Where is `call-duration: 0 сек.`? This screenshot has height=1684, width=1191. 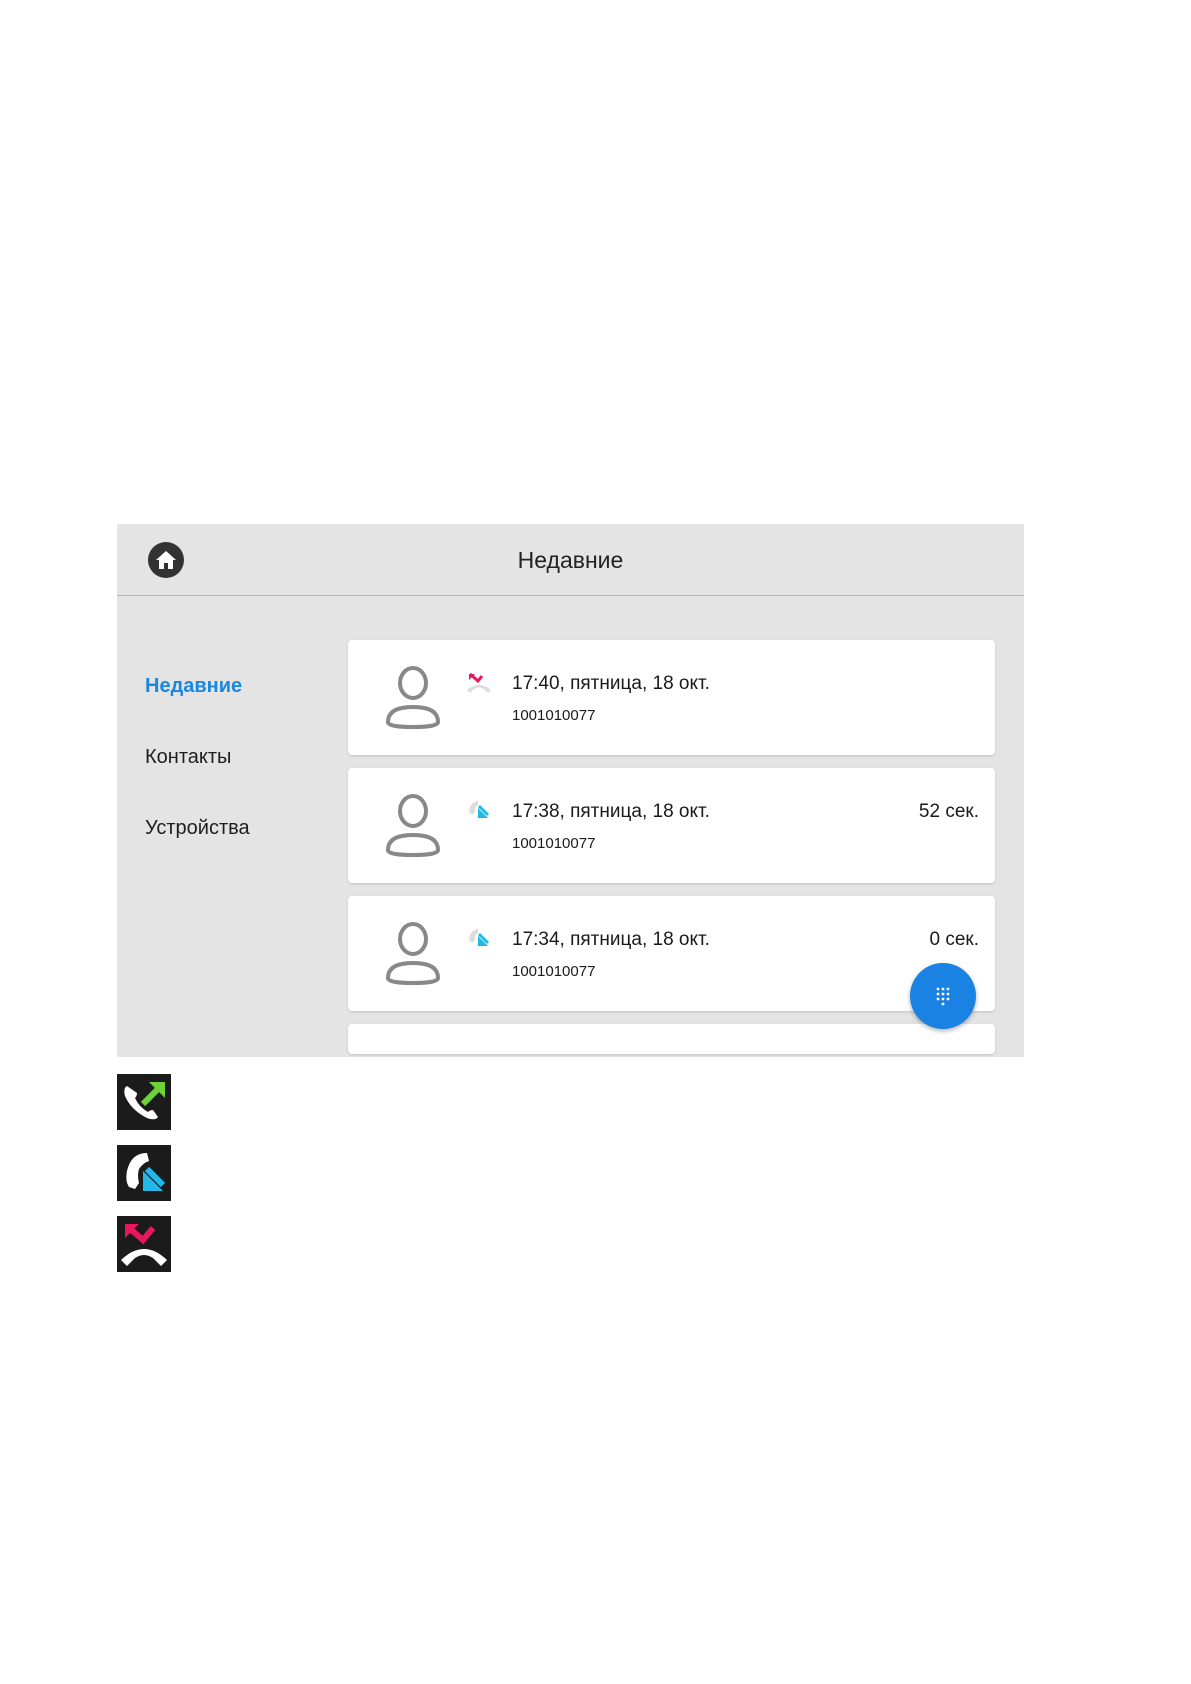
call-duration: 0 сек. is located at coordinates (954, 939).